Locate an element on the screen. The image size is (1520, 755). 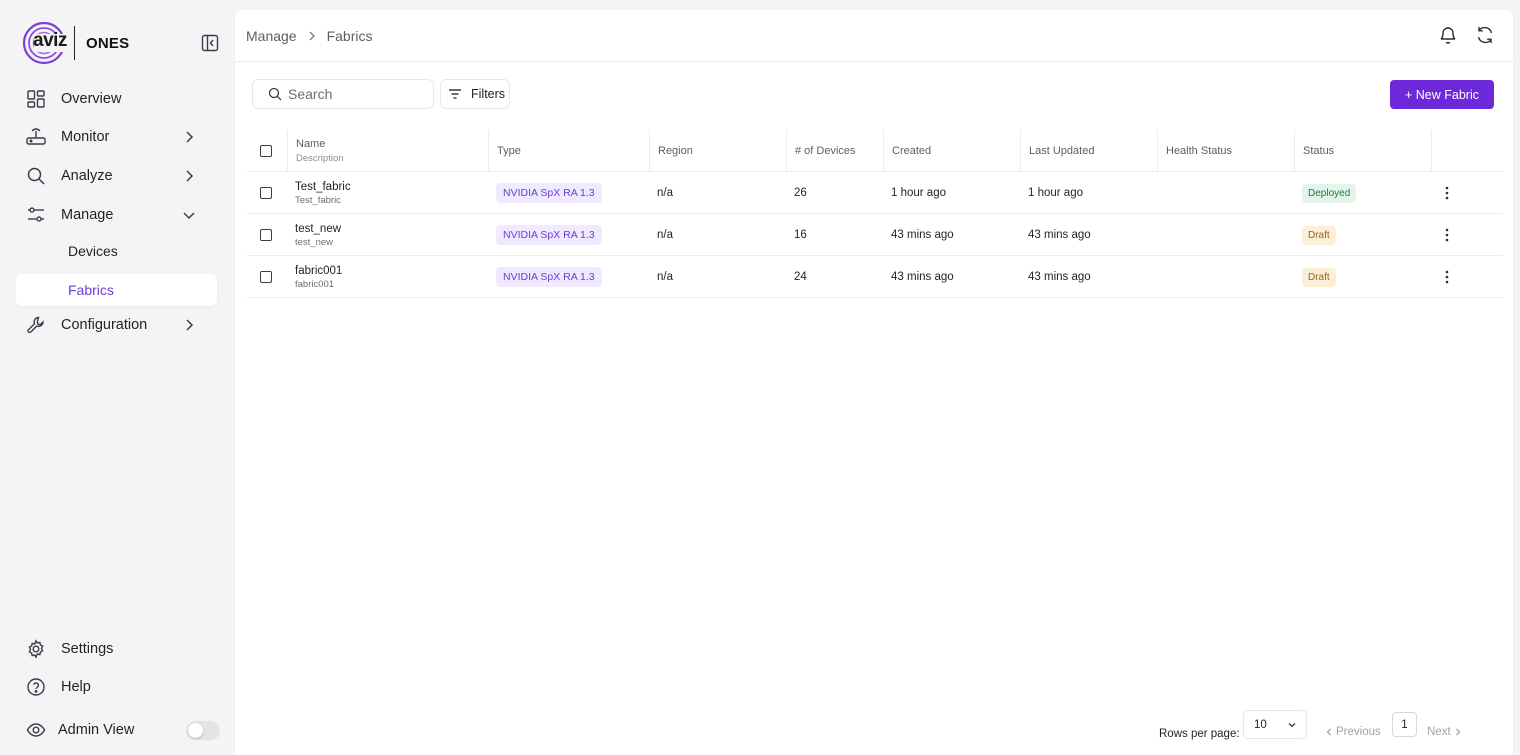
filters-button: Filters is located at coordinates (475, 94).